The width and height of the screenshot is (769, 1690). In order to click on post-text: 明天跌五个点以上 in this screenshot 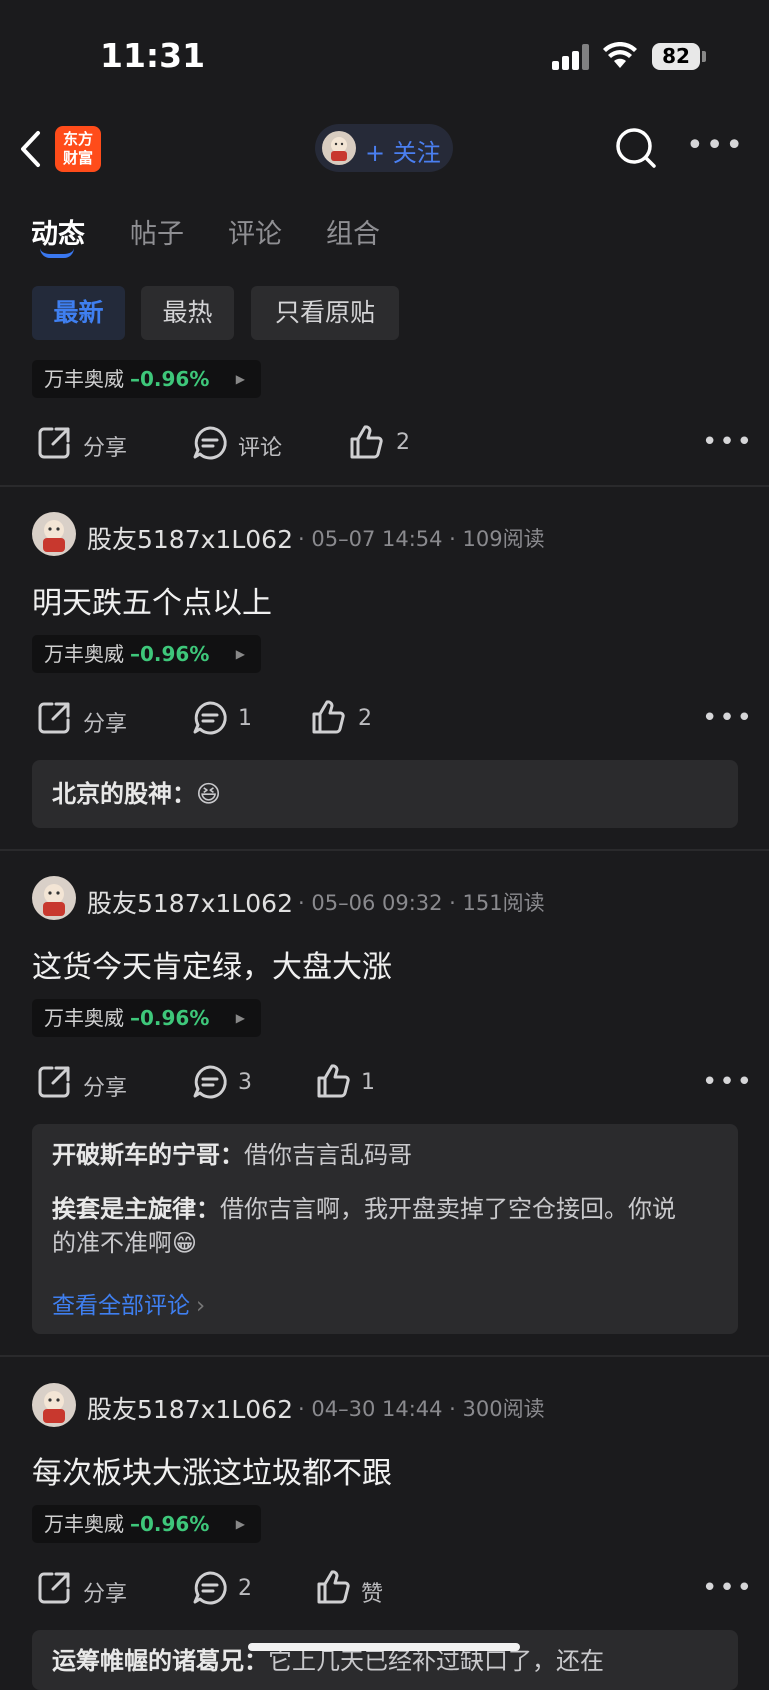, I will do `click(152, 600)`.